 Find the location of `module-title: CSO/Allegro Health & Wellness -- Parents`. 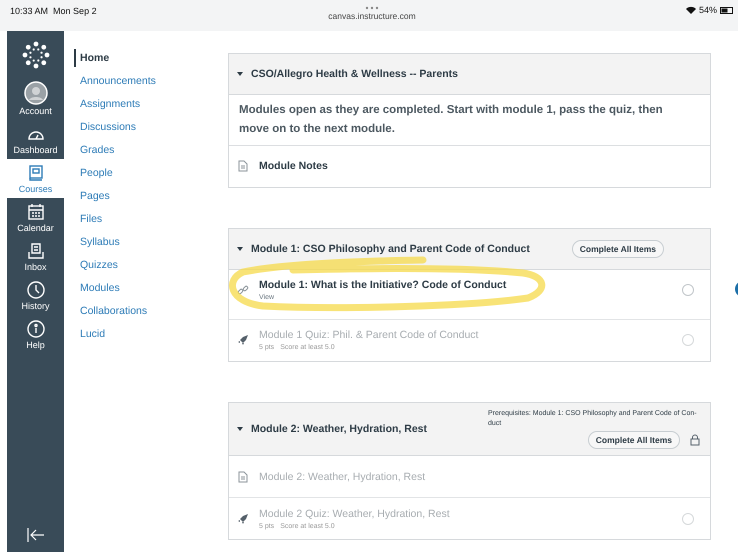

module-title: CSO/Allegro Health & Wellness -- Parents is located at coordinates (475, 74).